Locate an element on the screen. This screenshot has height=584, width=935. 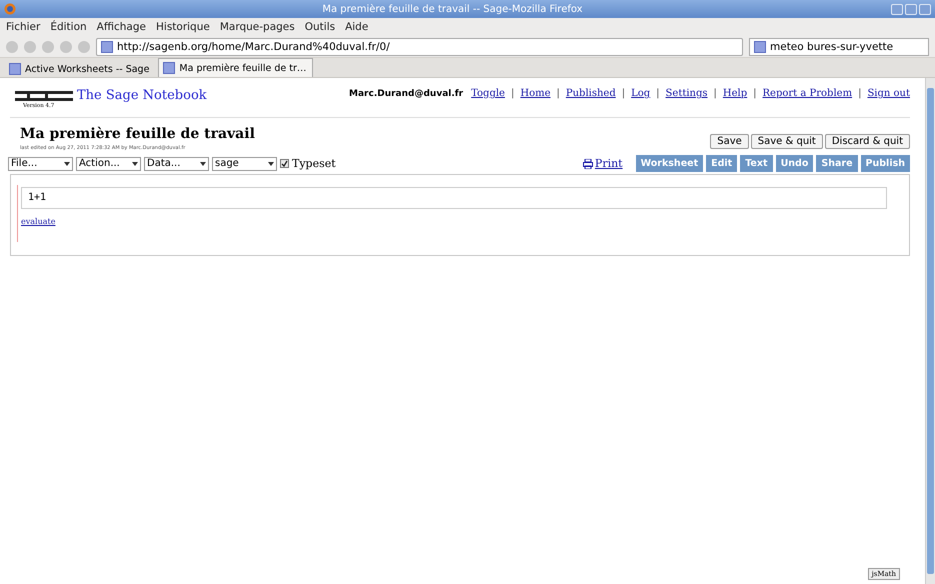
menu-item: Affichage is located at coordinates (121, 27).